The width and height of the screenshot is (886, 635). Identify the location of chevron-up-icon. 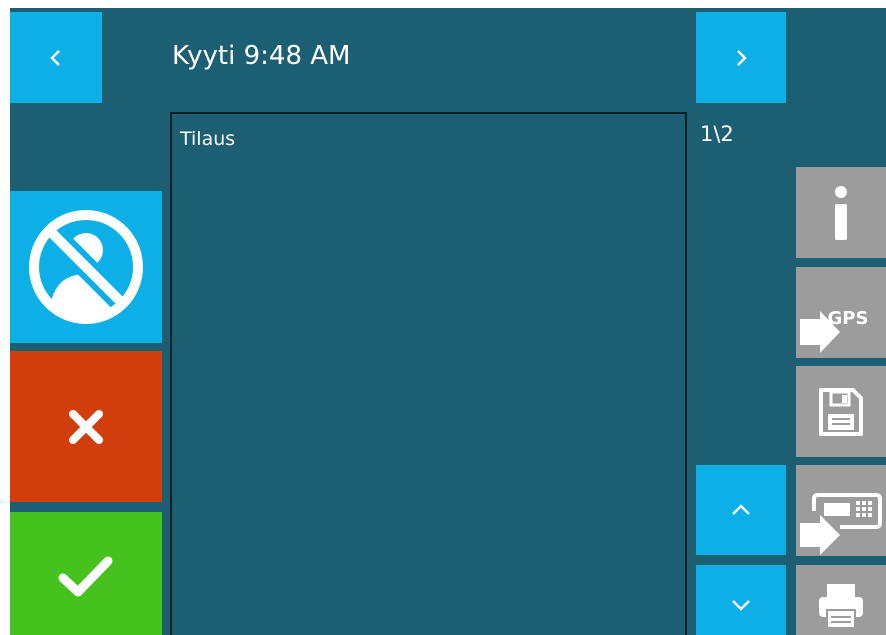
(741, 509).